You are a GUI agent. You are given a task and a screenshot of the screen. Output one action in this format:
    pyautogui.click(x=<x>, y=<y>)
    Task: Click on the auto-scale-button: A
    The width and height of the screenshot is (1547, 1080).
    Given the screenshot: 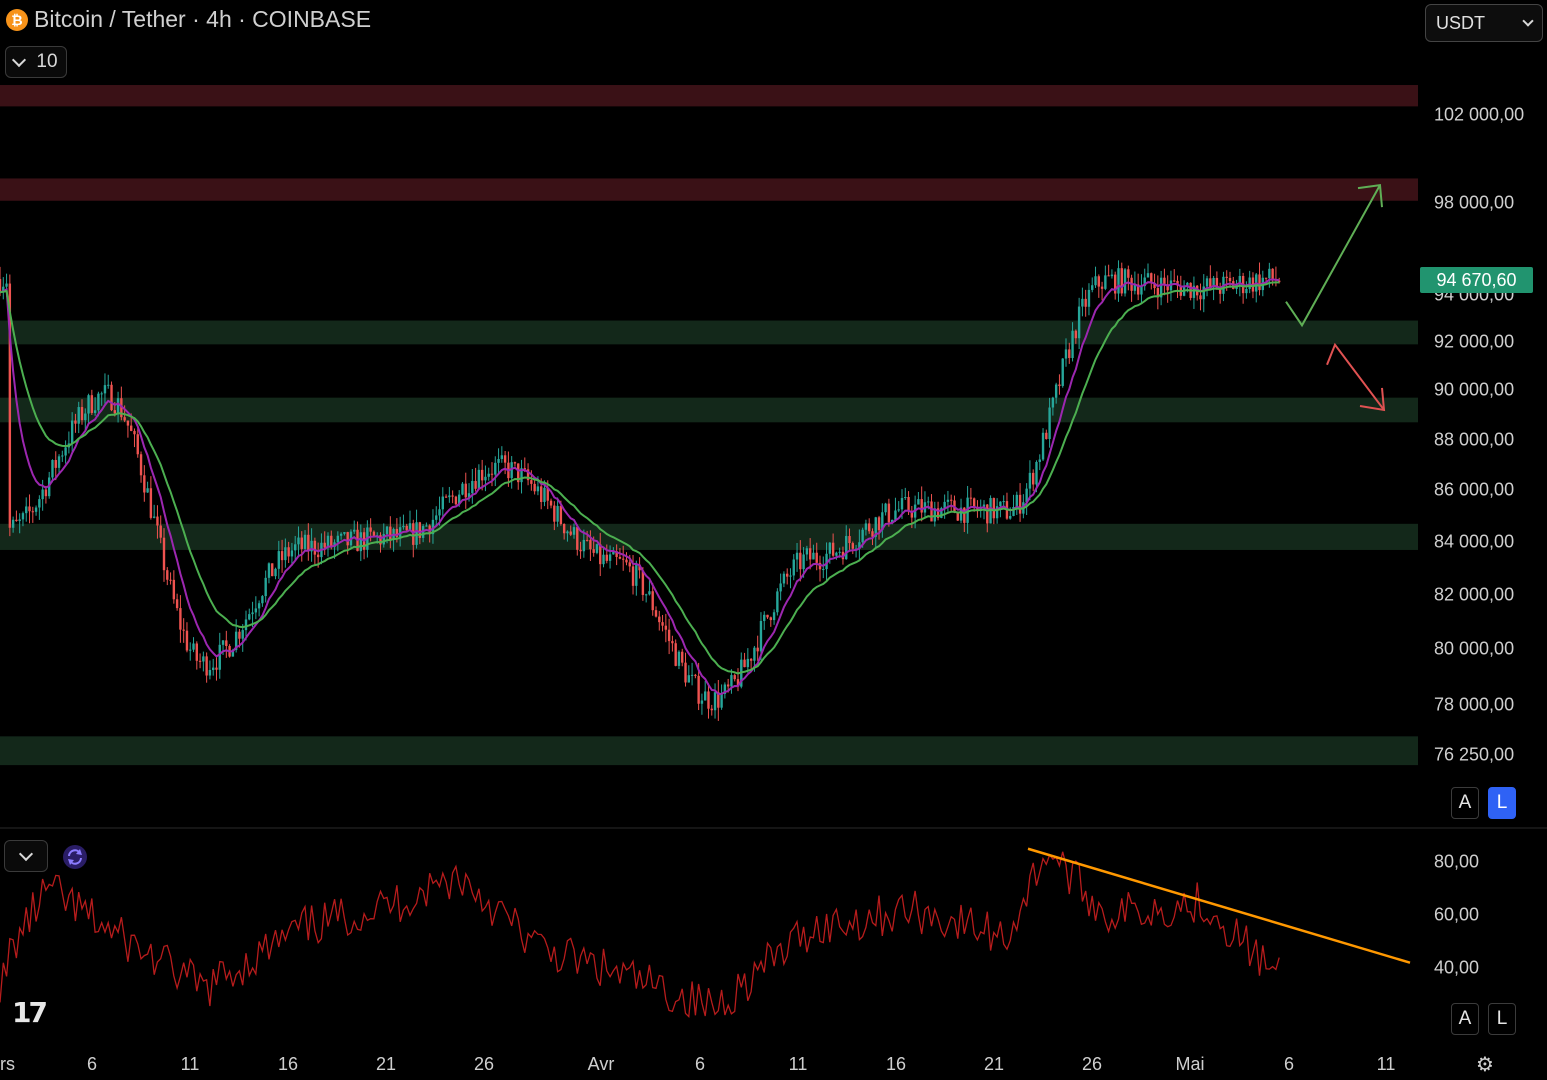 What is the action you would take?
    pyautogui.click(x=1465, y=803)
    